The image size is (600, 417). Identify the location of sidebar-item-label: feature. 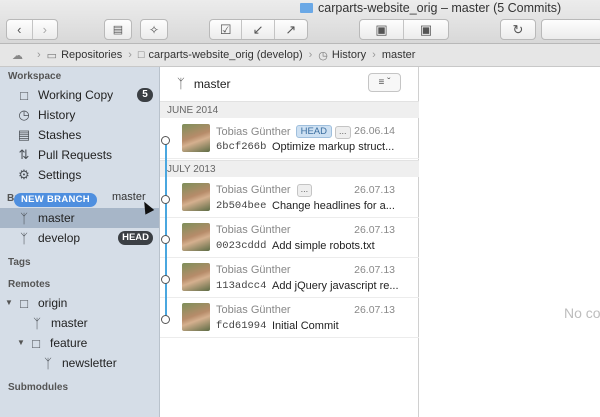
(69, 343).